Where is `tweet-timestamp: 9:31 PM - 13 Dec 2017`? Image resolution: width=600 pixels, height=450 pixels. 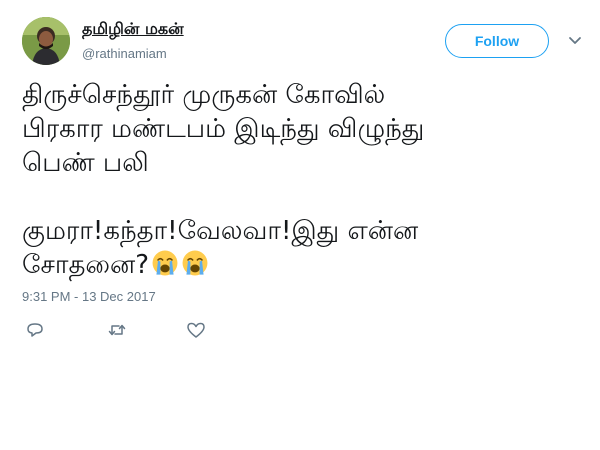
tweet-timestamp: 9:31 PM - 13 Dec 2017 is located at coordinates (89, 296).